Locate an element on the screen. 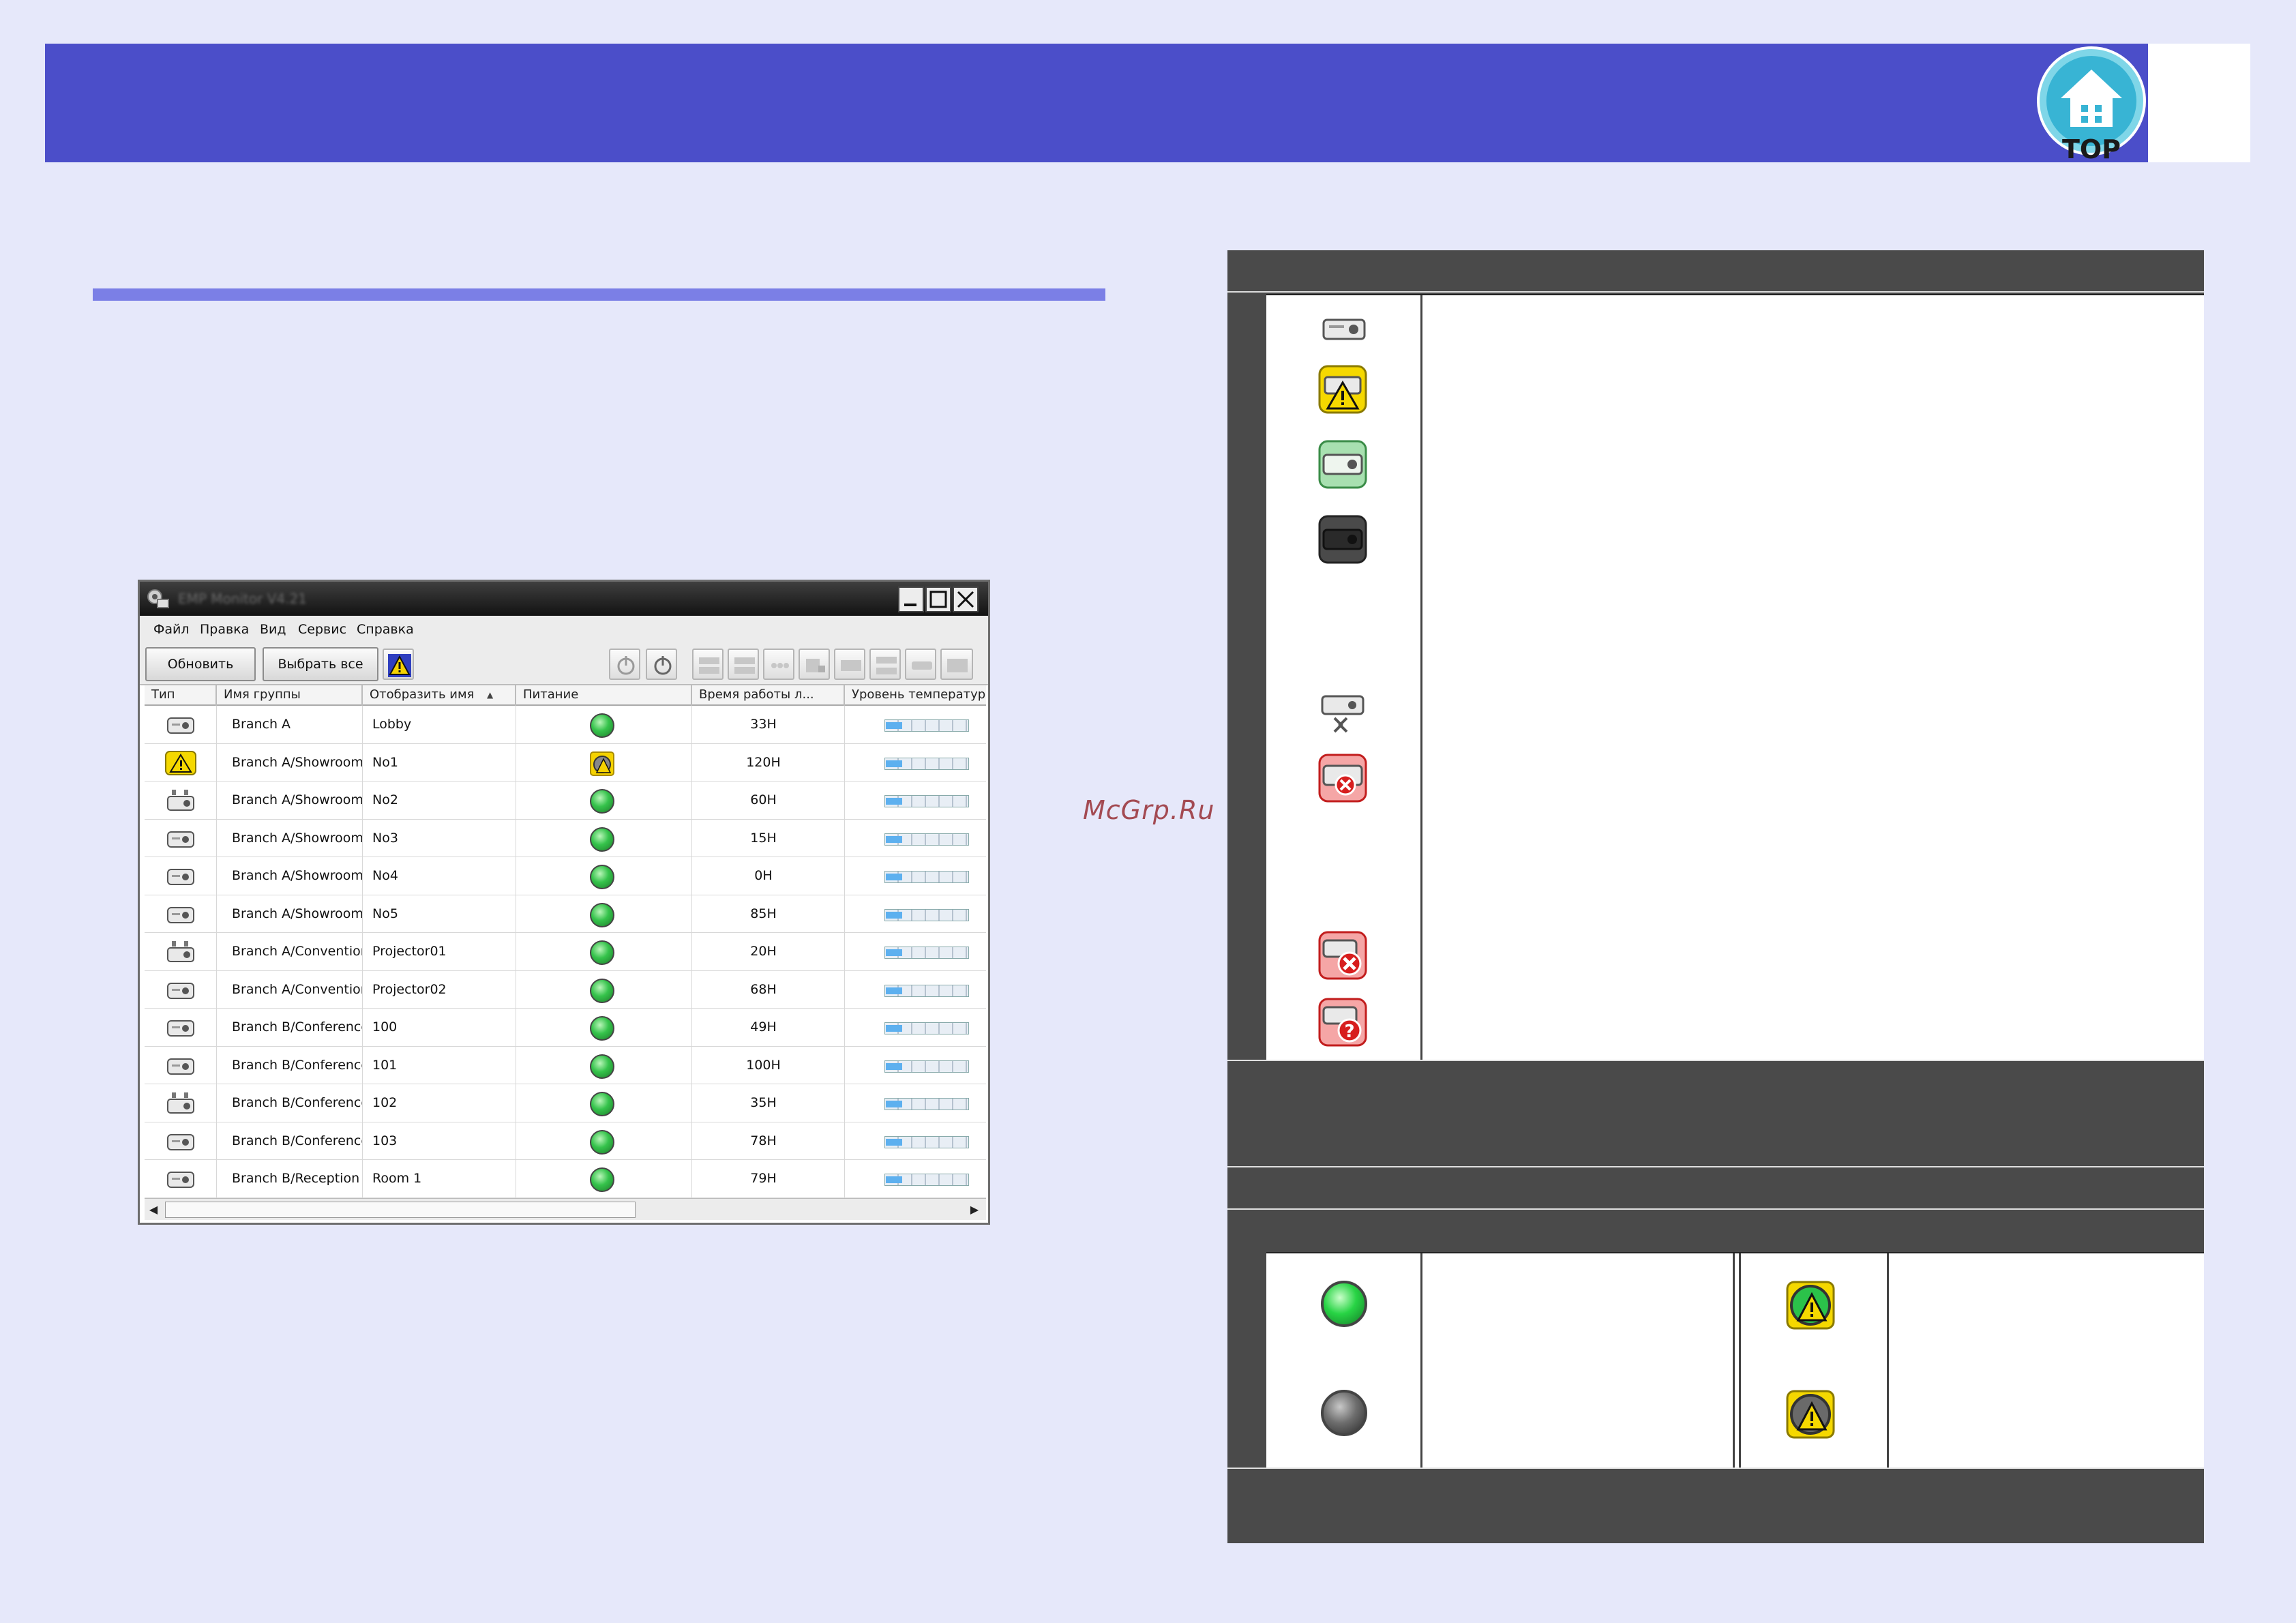 The width and height of the screenshot is (2296, 1623). scroll-right-icon: ▶ is located at coordinates (974, 1209).